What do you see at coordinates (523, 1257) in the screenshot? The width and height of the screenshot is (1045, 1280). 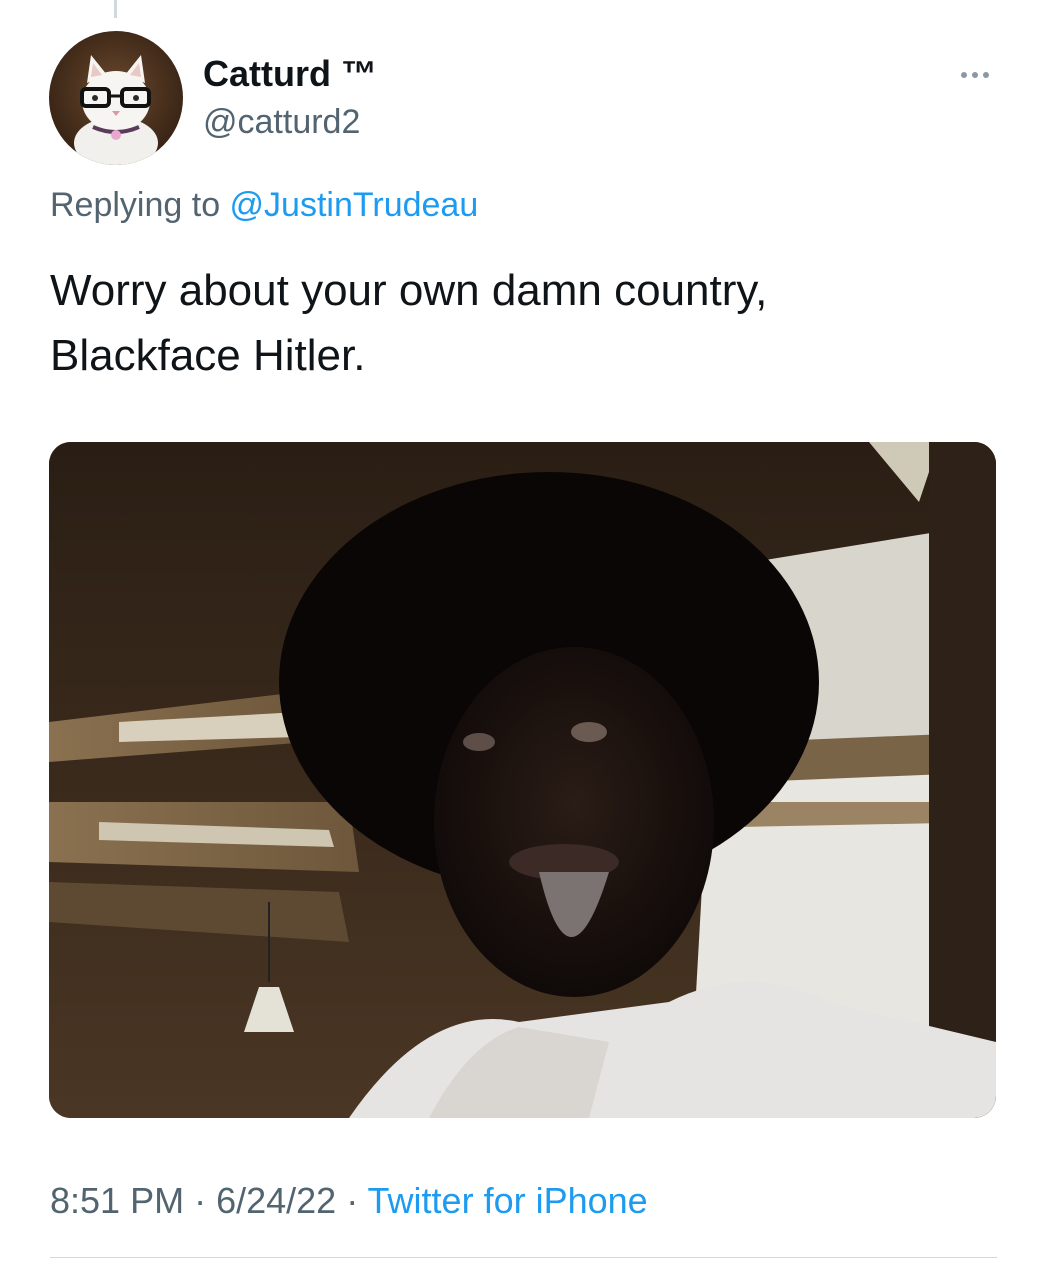 I see `divider` at bounding box center [523, 1257].